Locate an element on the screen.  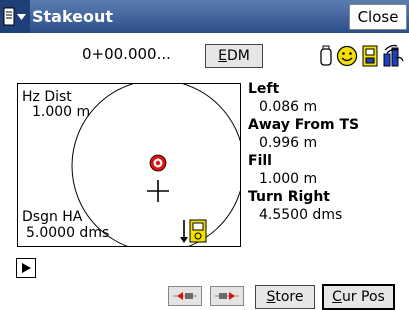
current-position-button: Cur Pos is located at coordinates (358, 297).